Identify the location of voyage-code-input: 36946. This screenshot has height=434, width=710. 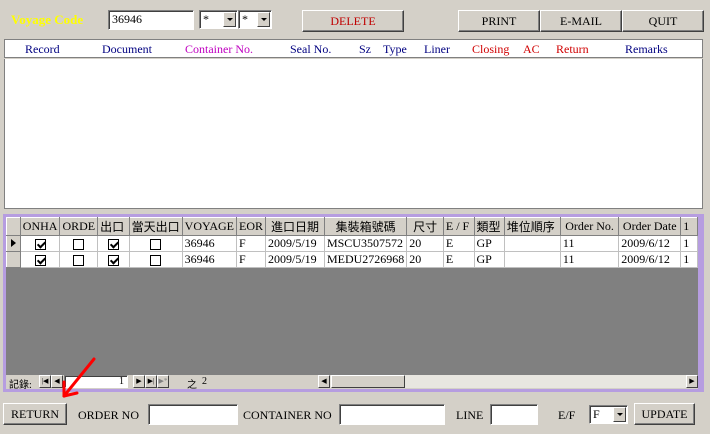
(151, 20).